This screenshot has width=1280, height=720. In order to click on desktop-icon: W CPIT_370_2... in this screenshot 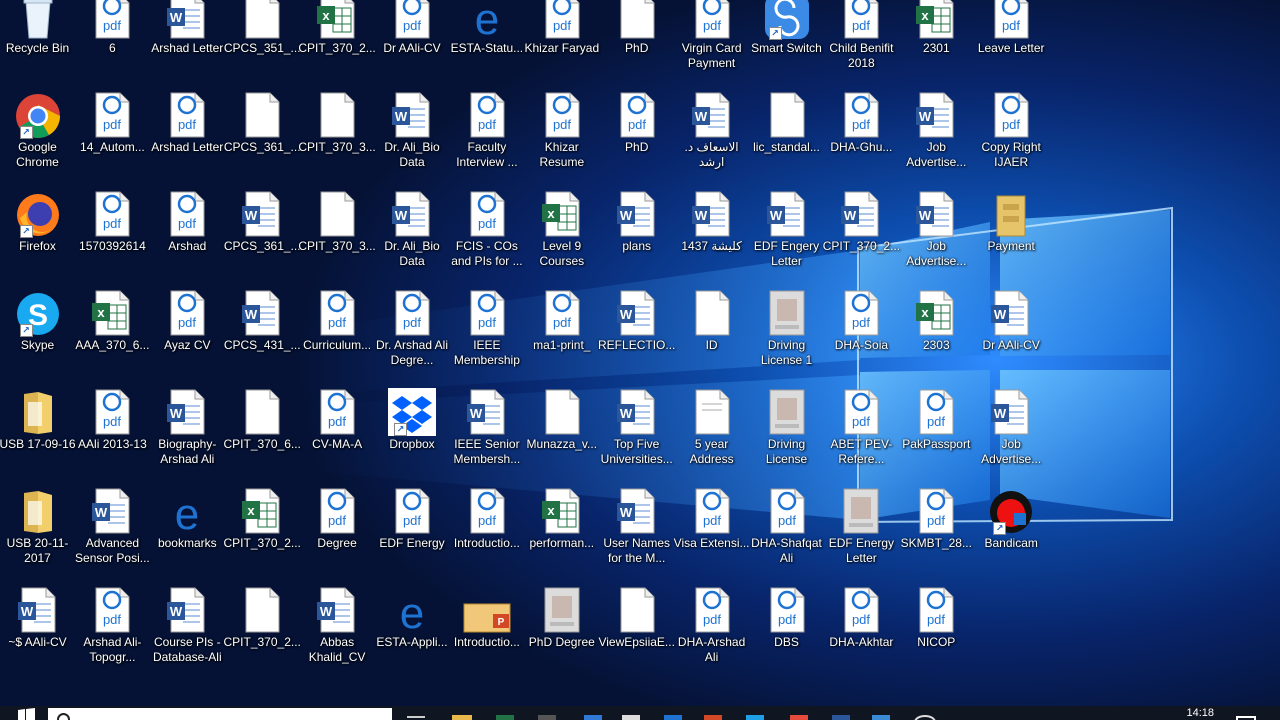, I will do `click(861, 239)`.